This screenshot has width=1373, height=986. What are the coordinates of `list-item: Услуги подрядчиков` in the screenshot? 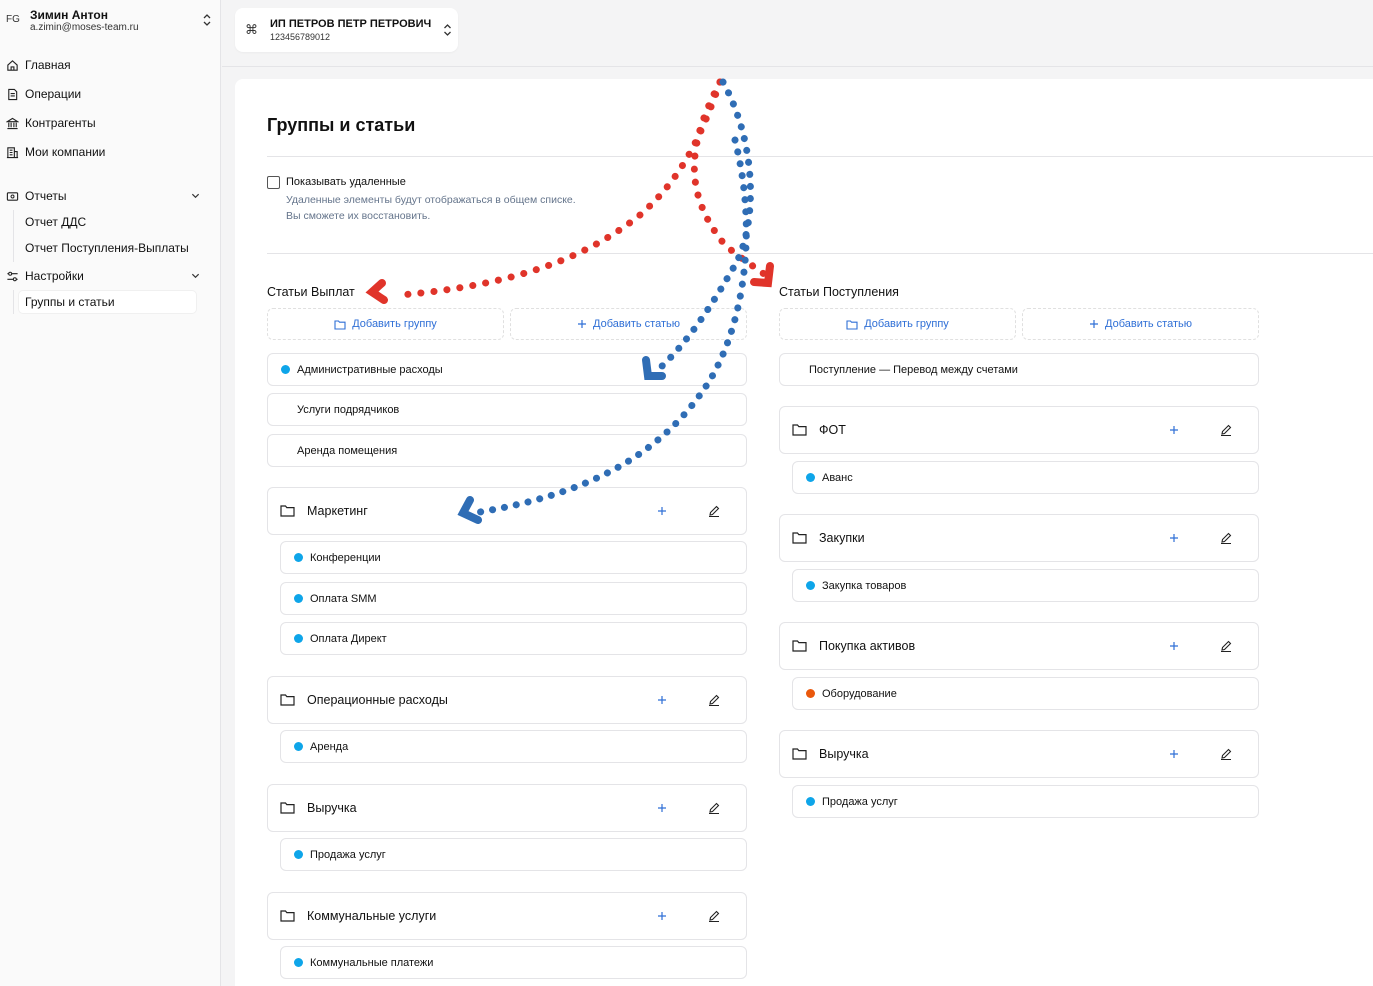 It's located at (507, 409).